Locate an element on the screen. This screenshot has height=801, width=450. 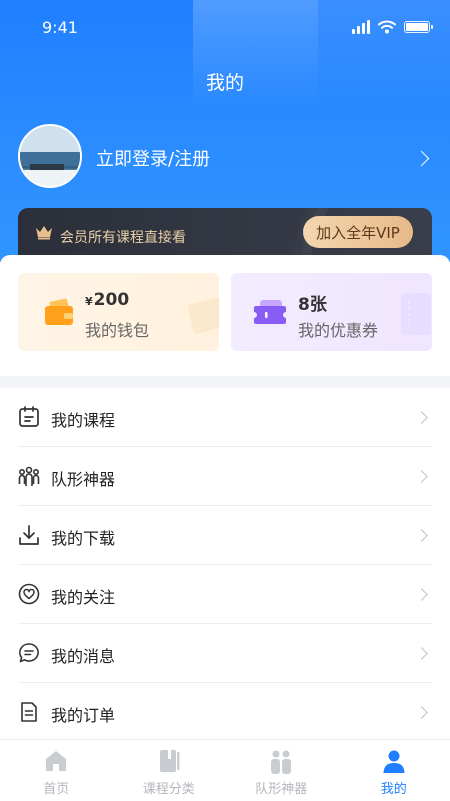
menu-item-label: 队形神器 is located at coordinates (83, 478).